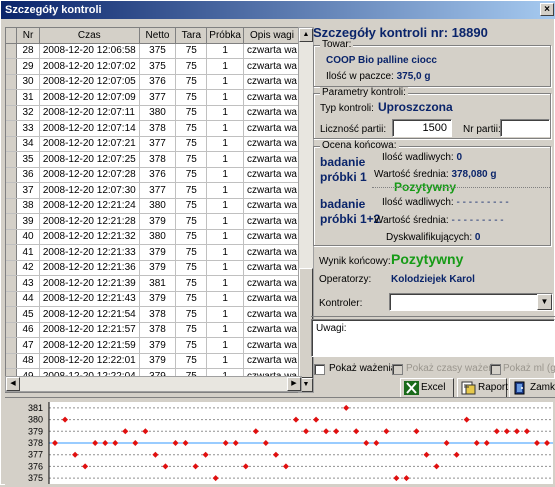 Image resolution: width=555 pixels, height=487 pixels. What do you see at coordinates (89, 128) in the screenshot?
I see `cell-czas: 2008-12-20 12:07:14` at bounding box center [89, 128].